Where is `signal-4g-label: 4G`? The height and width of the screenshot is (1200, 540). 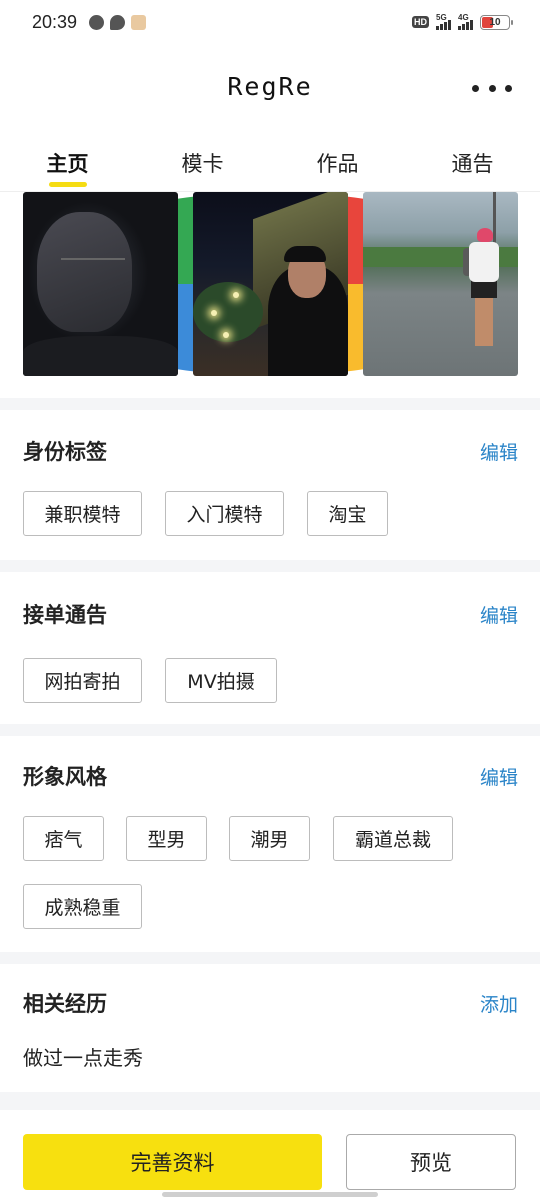
signal-4g-label: 4G is located at coordinates (463, 17).